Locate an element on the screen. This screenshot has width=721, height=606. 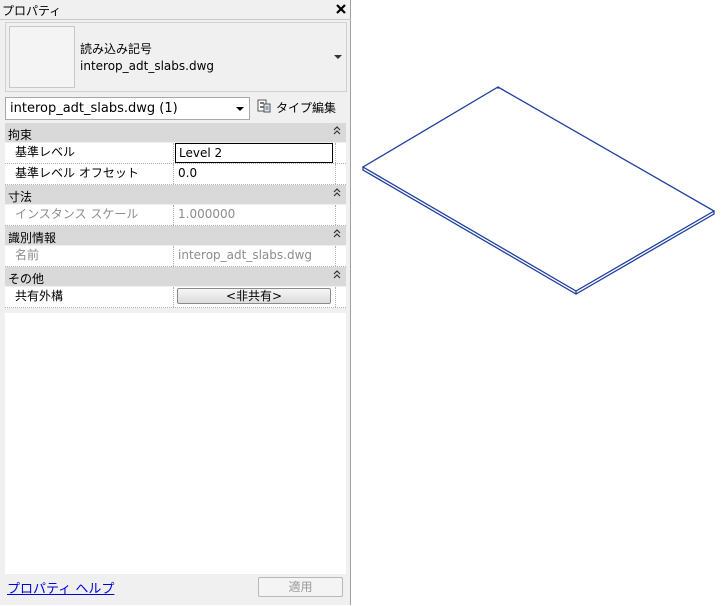
property-row-base-level: 基準レベル Level 2 is located at coordinates (175, 153).